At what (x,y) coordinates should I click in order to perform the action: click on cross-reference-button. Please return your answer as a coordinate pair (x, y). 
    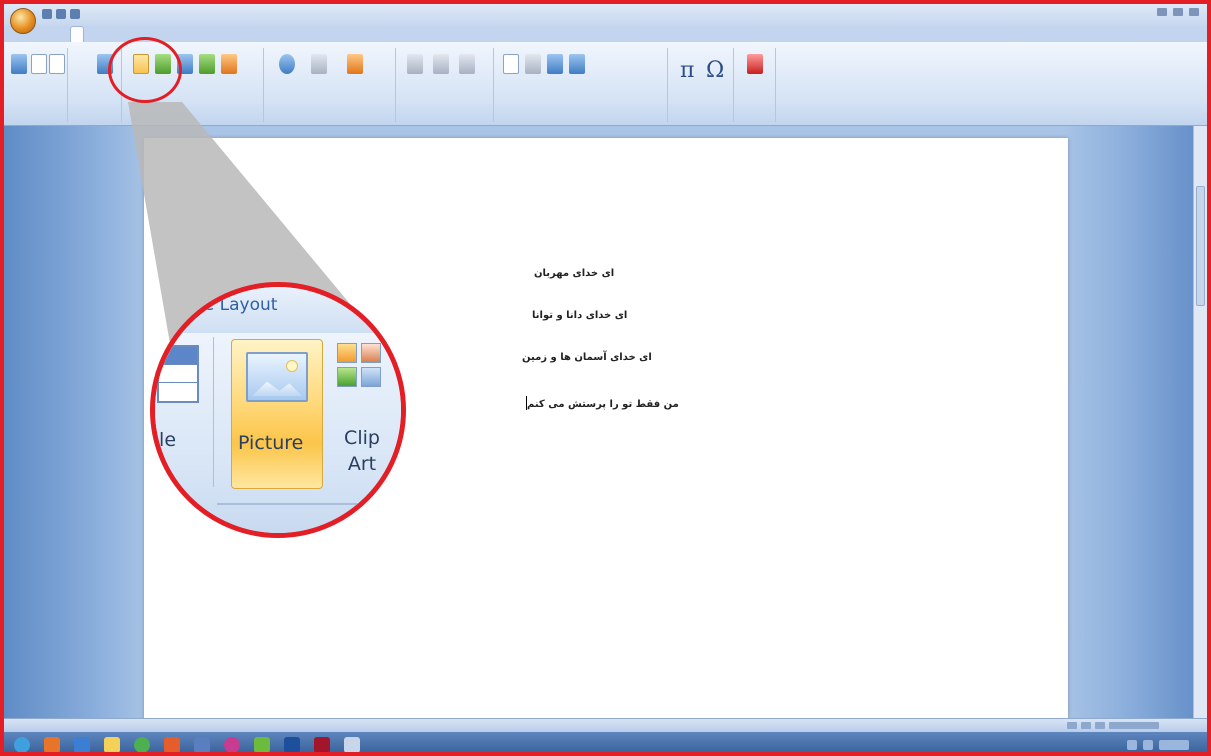
    Looking at the image, I should click on (355, 64).